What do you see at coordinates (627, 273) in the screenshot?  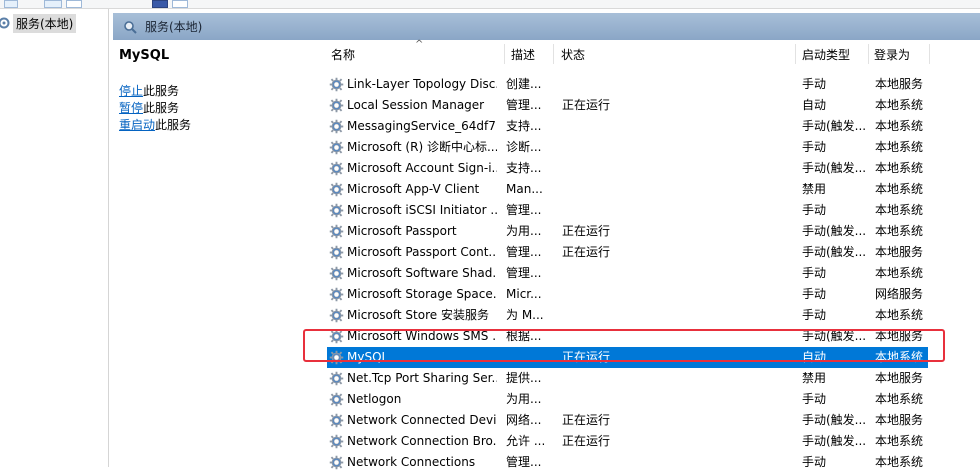 I see `service-row: Microsoft Software Shad... 管理... 手动 本地系统` at bounding box center [627, 273].